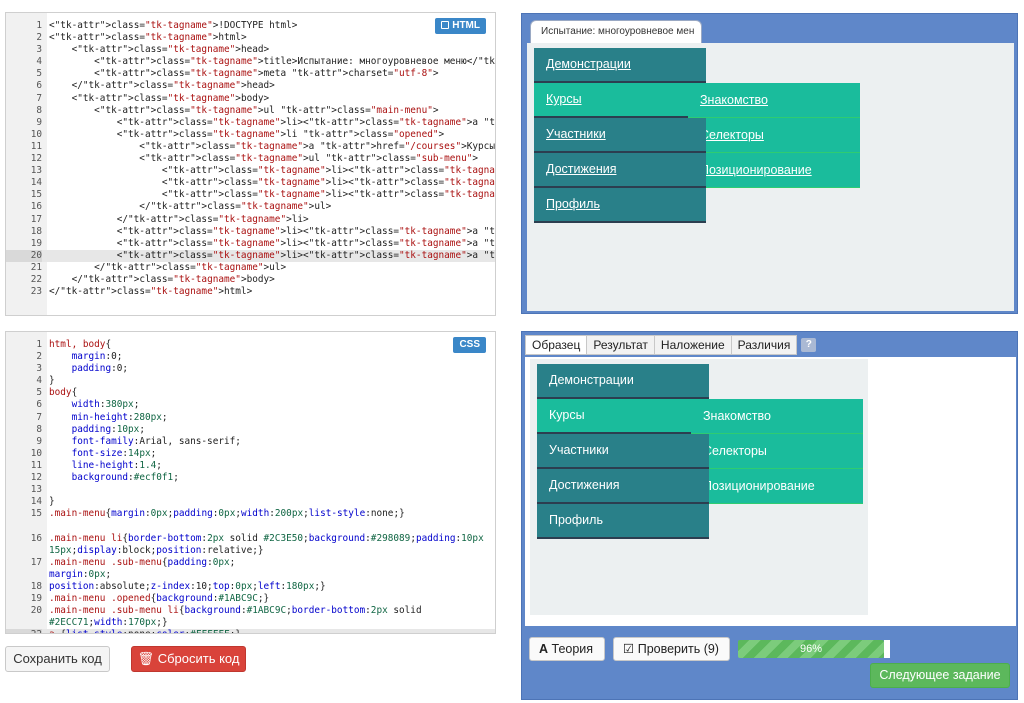 Image resolution: width=1024 pixels, height=703 pixels. Describe the element at coordinates (671, 649) in the screenshot. I see `check-button: ☑ Проверить (9)` at that location.